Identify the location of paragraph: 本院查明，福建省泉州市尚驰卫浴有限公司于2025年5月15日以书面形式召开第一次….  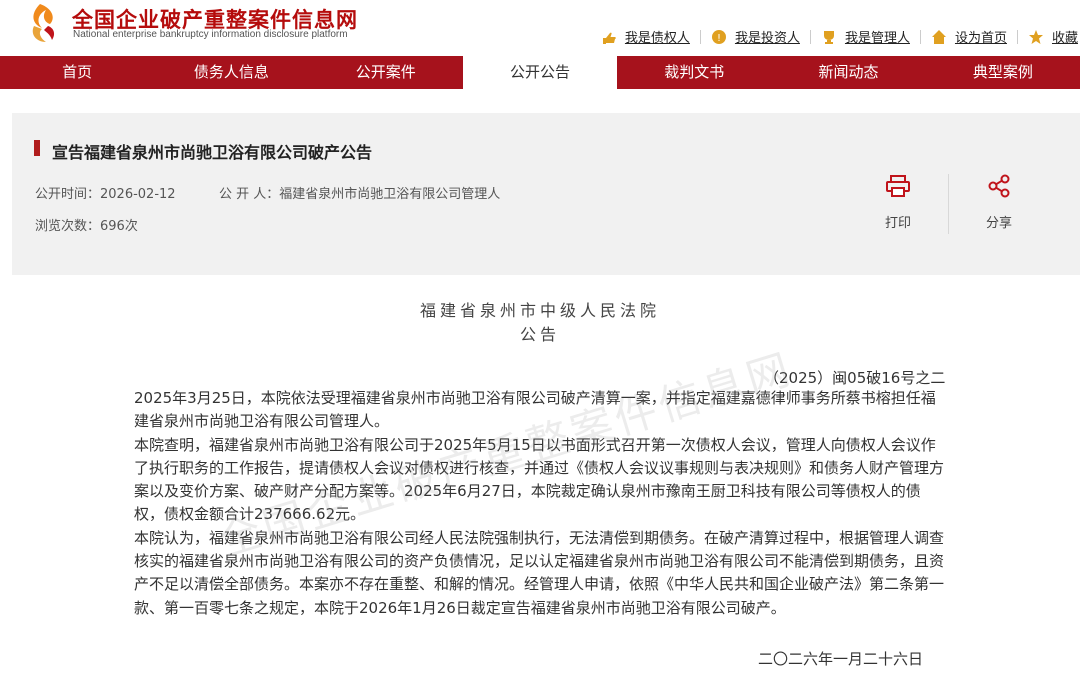
(539, 479).